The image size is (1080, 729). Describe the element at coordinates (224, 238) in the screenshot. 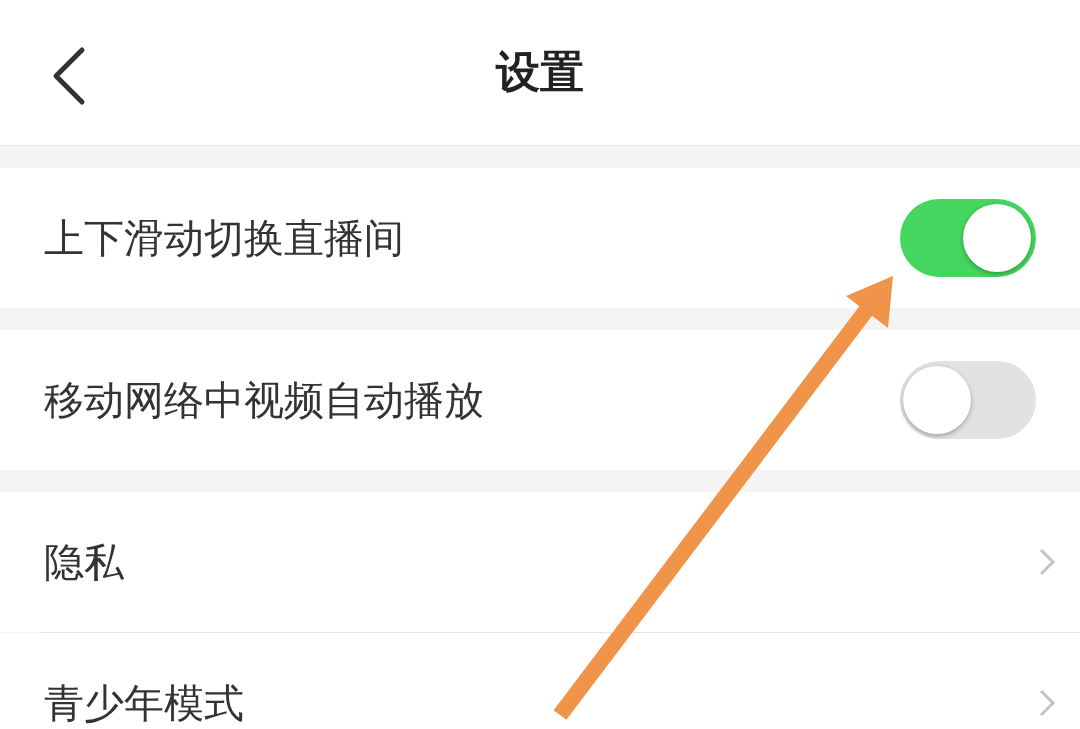

I see `setting-label: 上下滑动切换直播间` at that location.